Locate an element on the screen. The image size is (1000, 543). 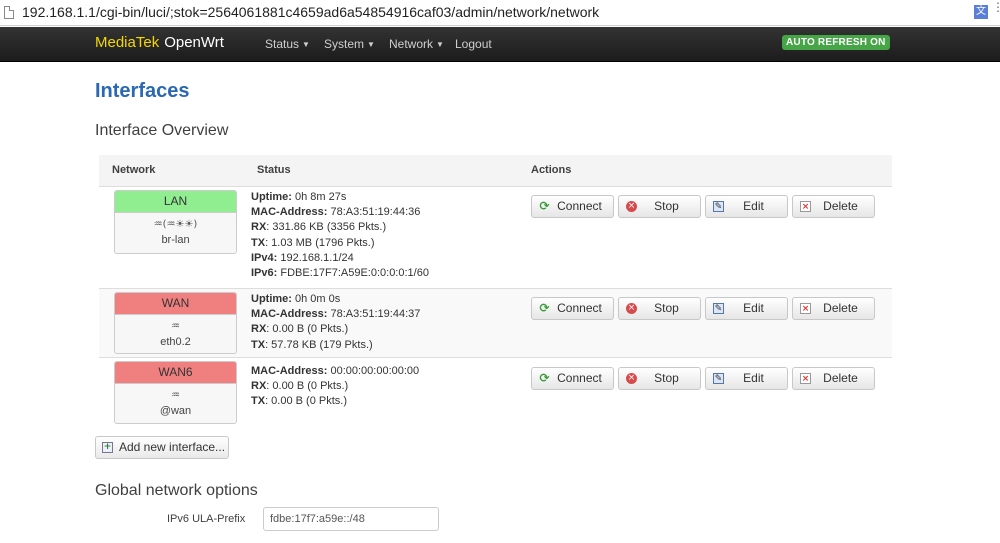
nav-system: System ▼ is located at coordinates (349, 44).